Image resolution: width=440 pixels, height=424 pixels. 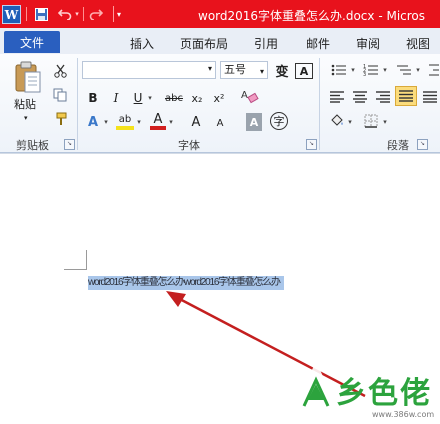 I want to click on distributed-align-icon, so click(x=430, y=97).